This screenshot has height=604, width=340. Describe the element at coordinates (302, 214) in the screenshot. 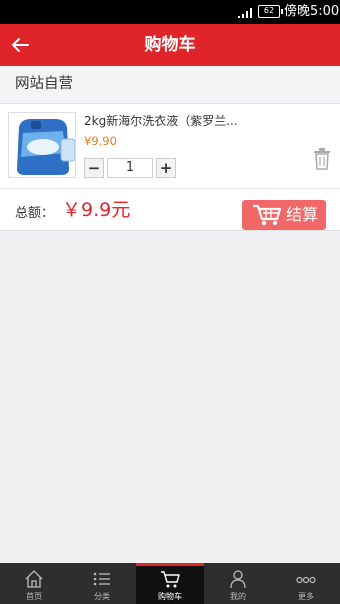

I see `checkout-label: 结算` at that location.